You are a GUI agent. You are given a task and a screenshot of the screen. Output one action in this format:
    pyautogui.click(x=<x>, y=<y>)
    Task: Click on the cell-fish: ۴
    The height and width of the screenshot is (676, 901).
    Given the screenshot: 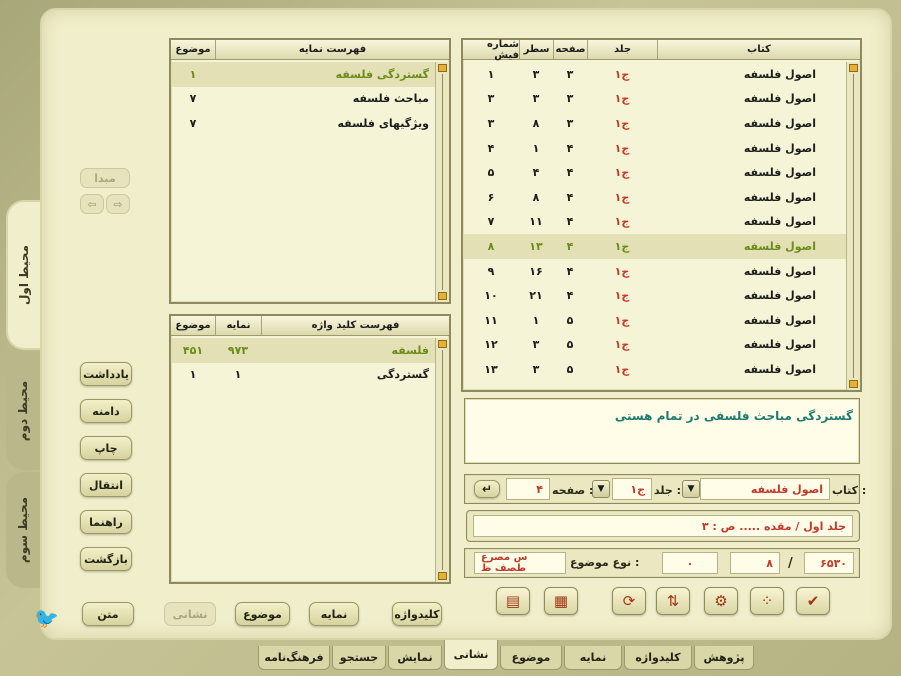 What is the action you would take?
    pyautogui.click(x=491, y=148)
    